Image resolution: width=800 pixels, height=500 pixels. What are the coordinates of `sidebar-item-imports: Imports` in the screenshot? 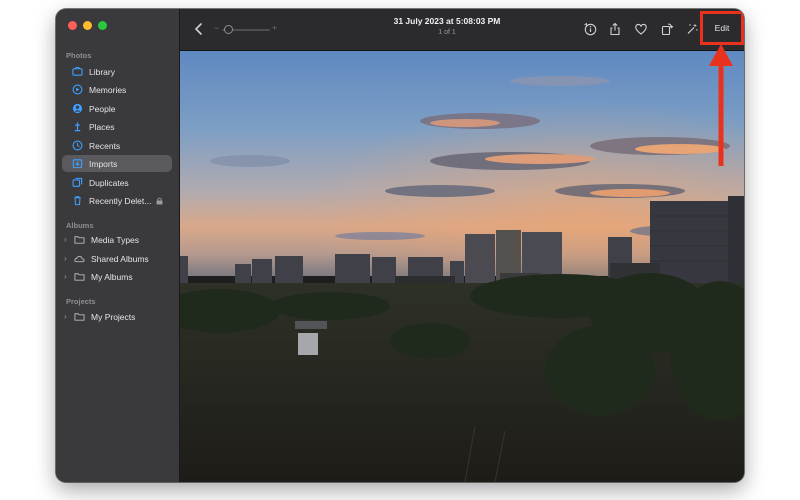 It's located at (117, 163).